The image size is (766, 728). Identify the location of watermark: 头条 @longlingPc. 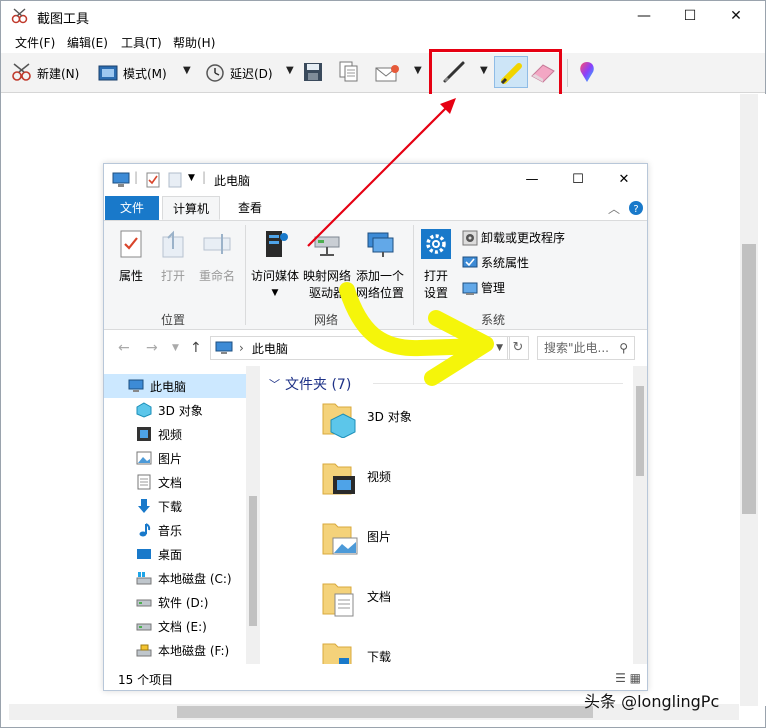
(652, 701).